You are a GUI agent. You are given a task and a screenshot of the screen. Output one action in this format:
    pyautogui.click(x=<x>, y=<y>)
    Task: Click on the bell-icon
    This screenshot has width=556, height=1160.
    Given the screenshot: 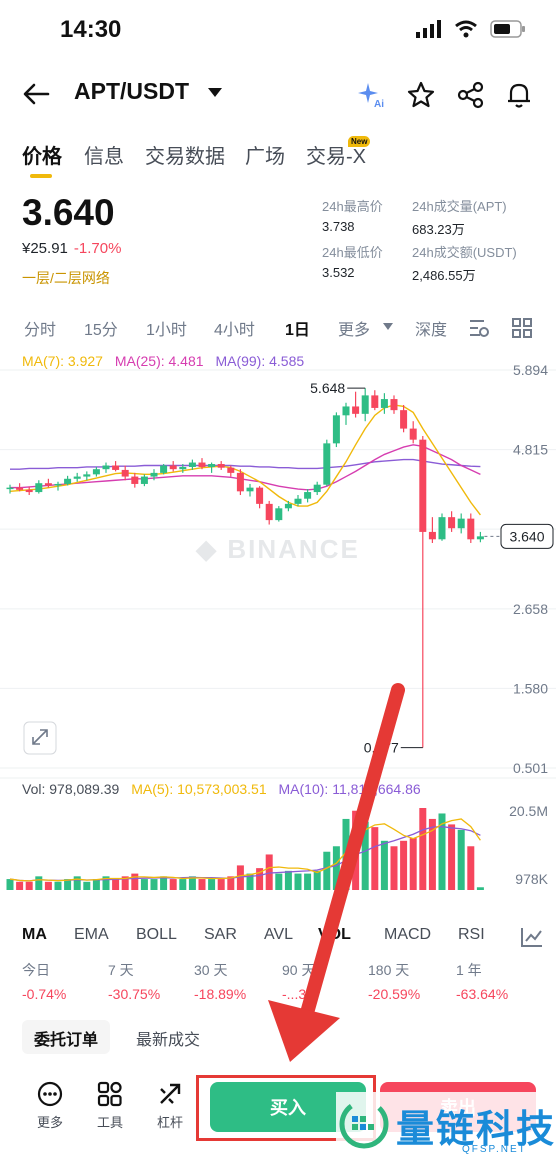 What is the action you would take?
    pyautogui.click(x=519, y=95)
    